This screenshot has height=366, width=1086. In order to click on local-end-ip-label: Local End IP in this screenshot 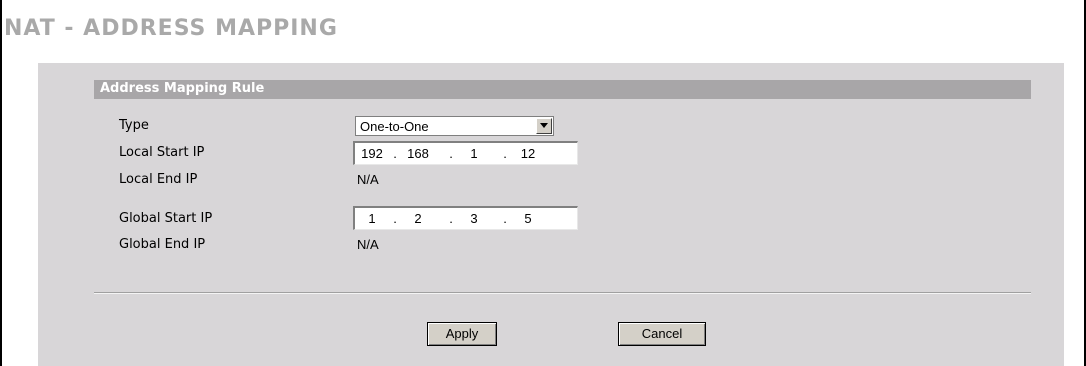, I will do `click(158, 179)`.